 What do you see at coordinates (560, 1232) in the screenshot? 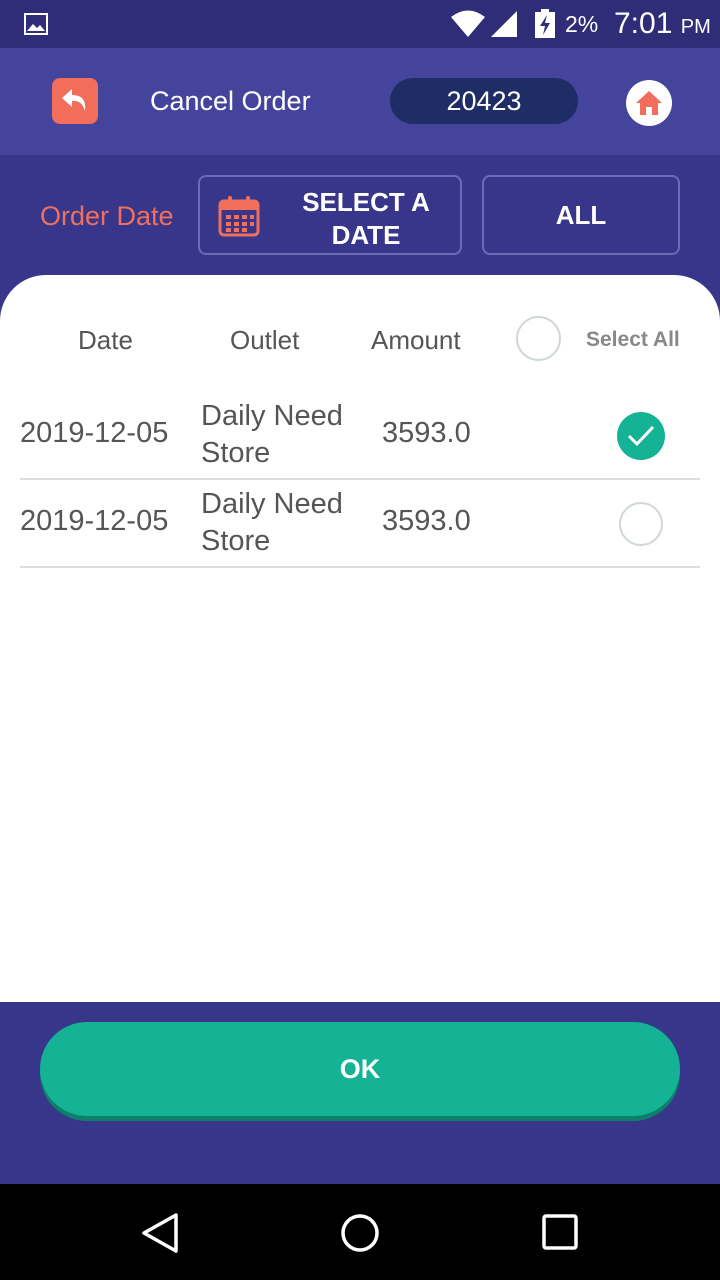
I see `recents-icon` at bounding box center [560, 1232].